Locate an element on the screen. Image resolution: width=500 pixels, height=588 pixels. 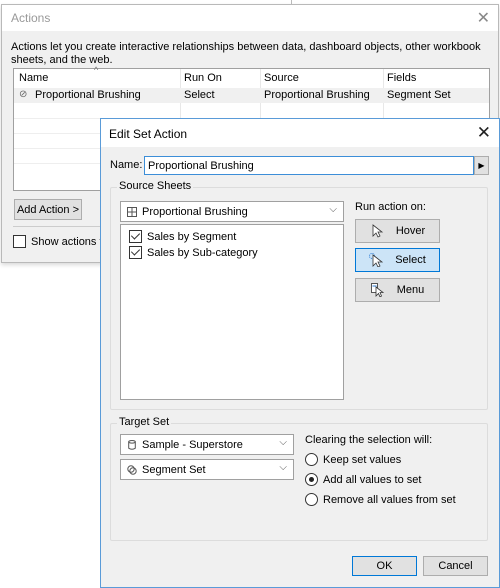
sheet-item: Sales by Segment is located at coordinates (182, 236).